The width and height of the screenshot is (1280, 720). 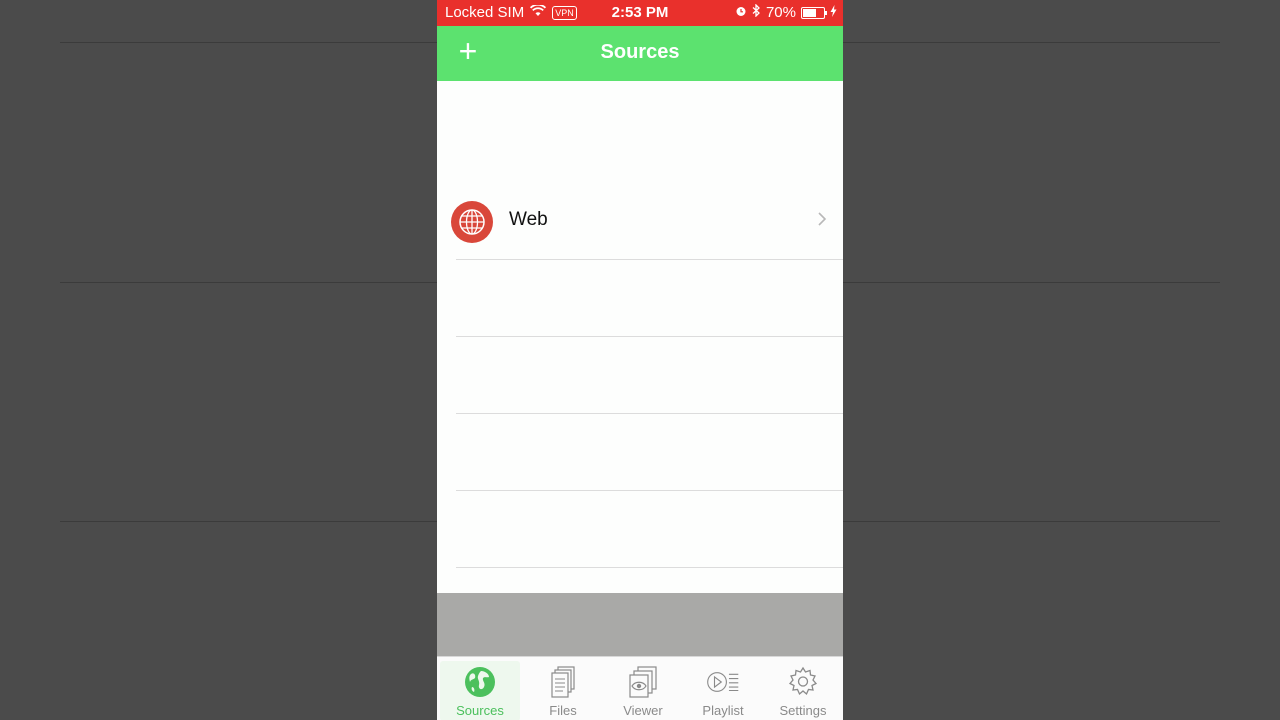 I want to click on carrier-label: Locked SIM, so click(x=485, y=12).